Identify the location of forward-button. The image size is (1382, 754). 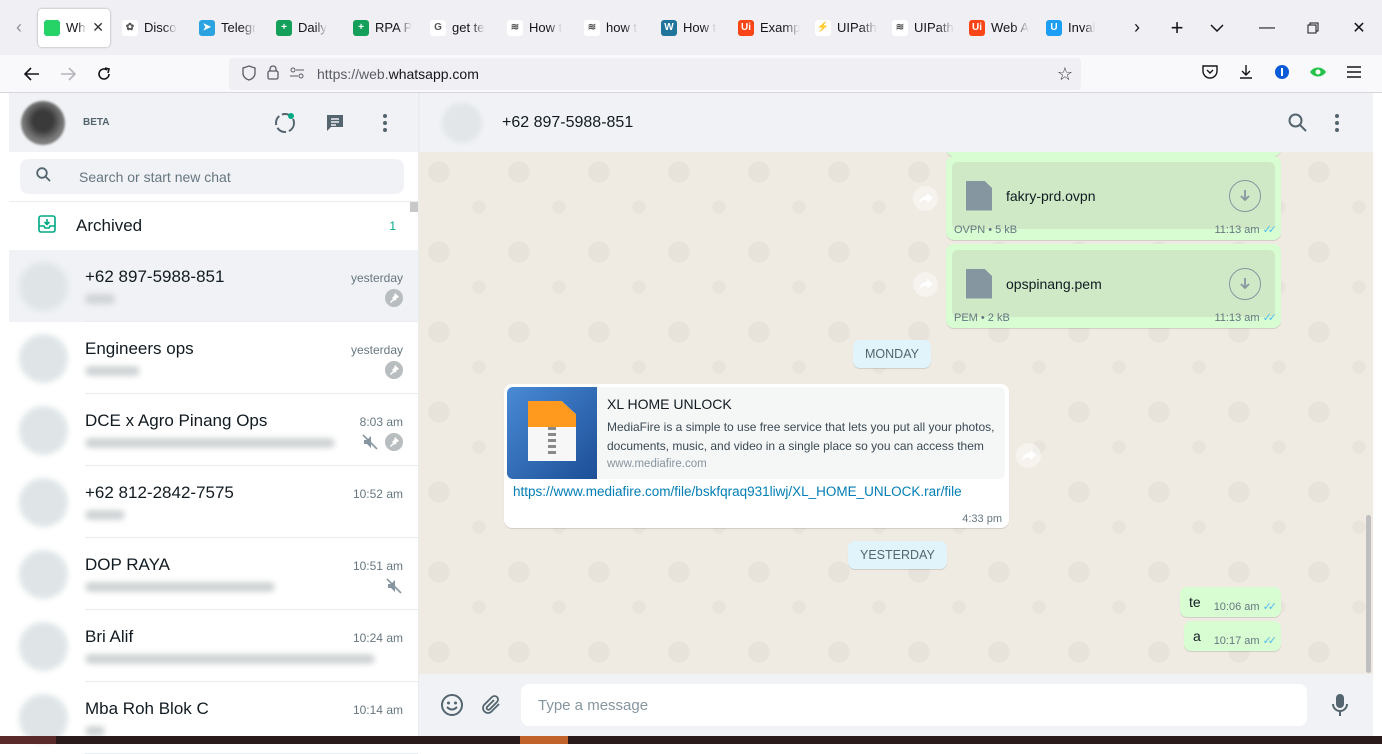
(68, 74).